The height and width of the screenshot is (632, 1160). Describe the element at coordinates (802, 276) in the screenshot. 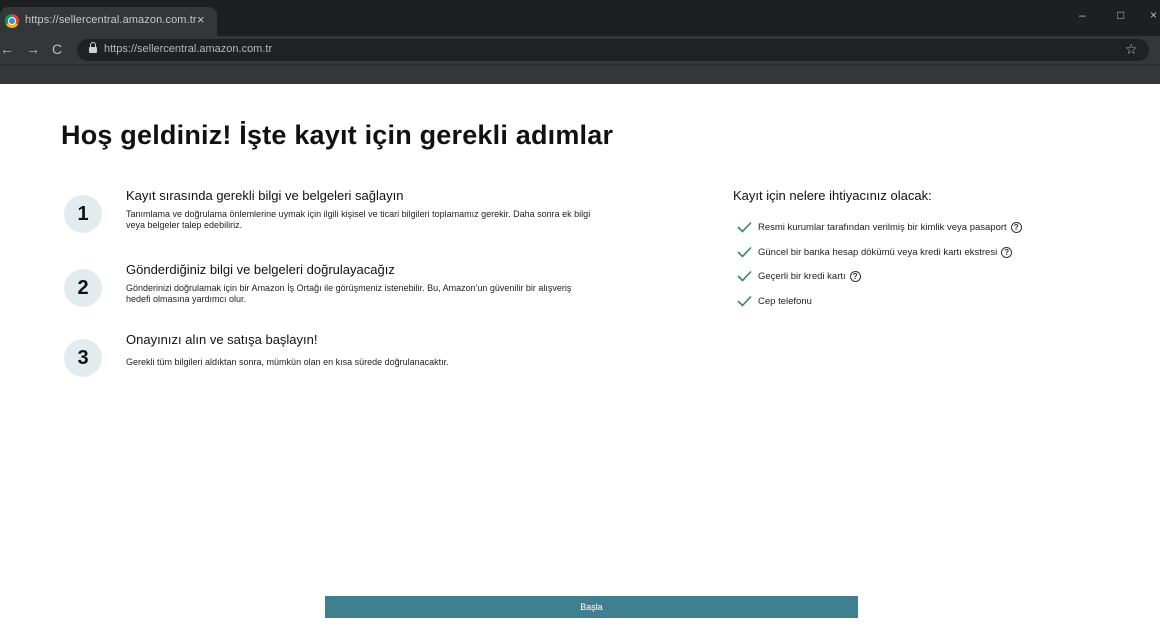

I see `requirement-label: Geçerli bir kredi kartı` at that location.